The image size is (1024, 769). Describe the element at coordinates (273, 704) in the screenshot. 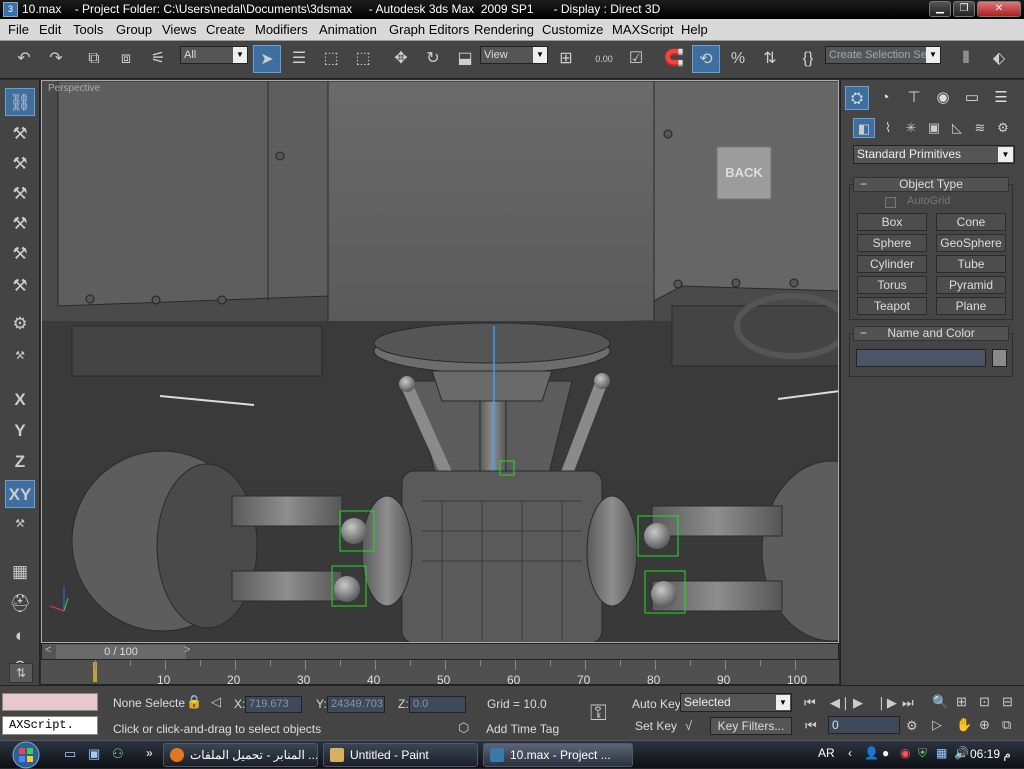

I see `x-coordinate-field: 719.673` at that location.